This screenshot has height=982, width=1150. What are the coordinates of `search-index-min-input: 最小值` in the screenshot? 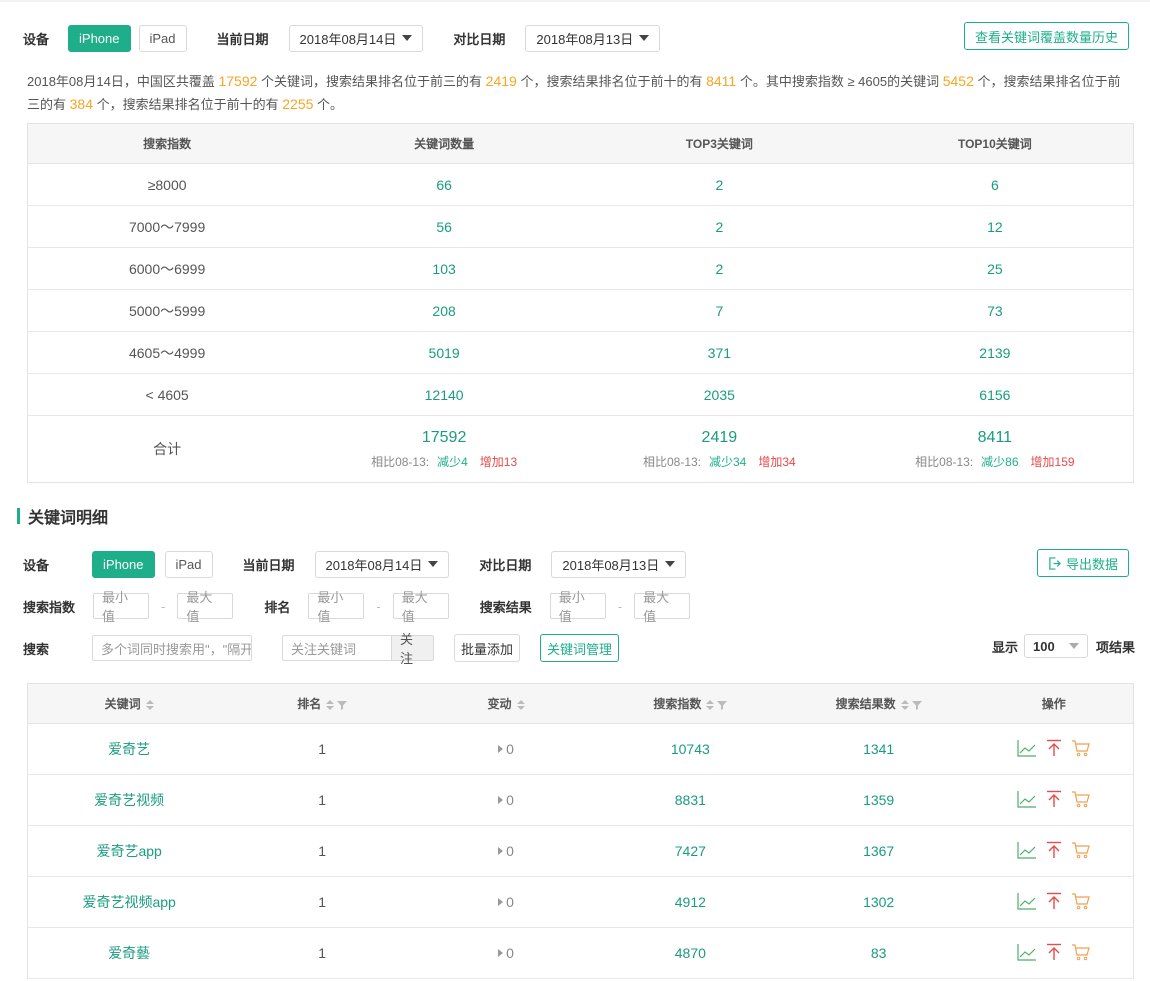 It's located at (121, 607).